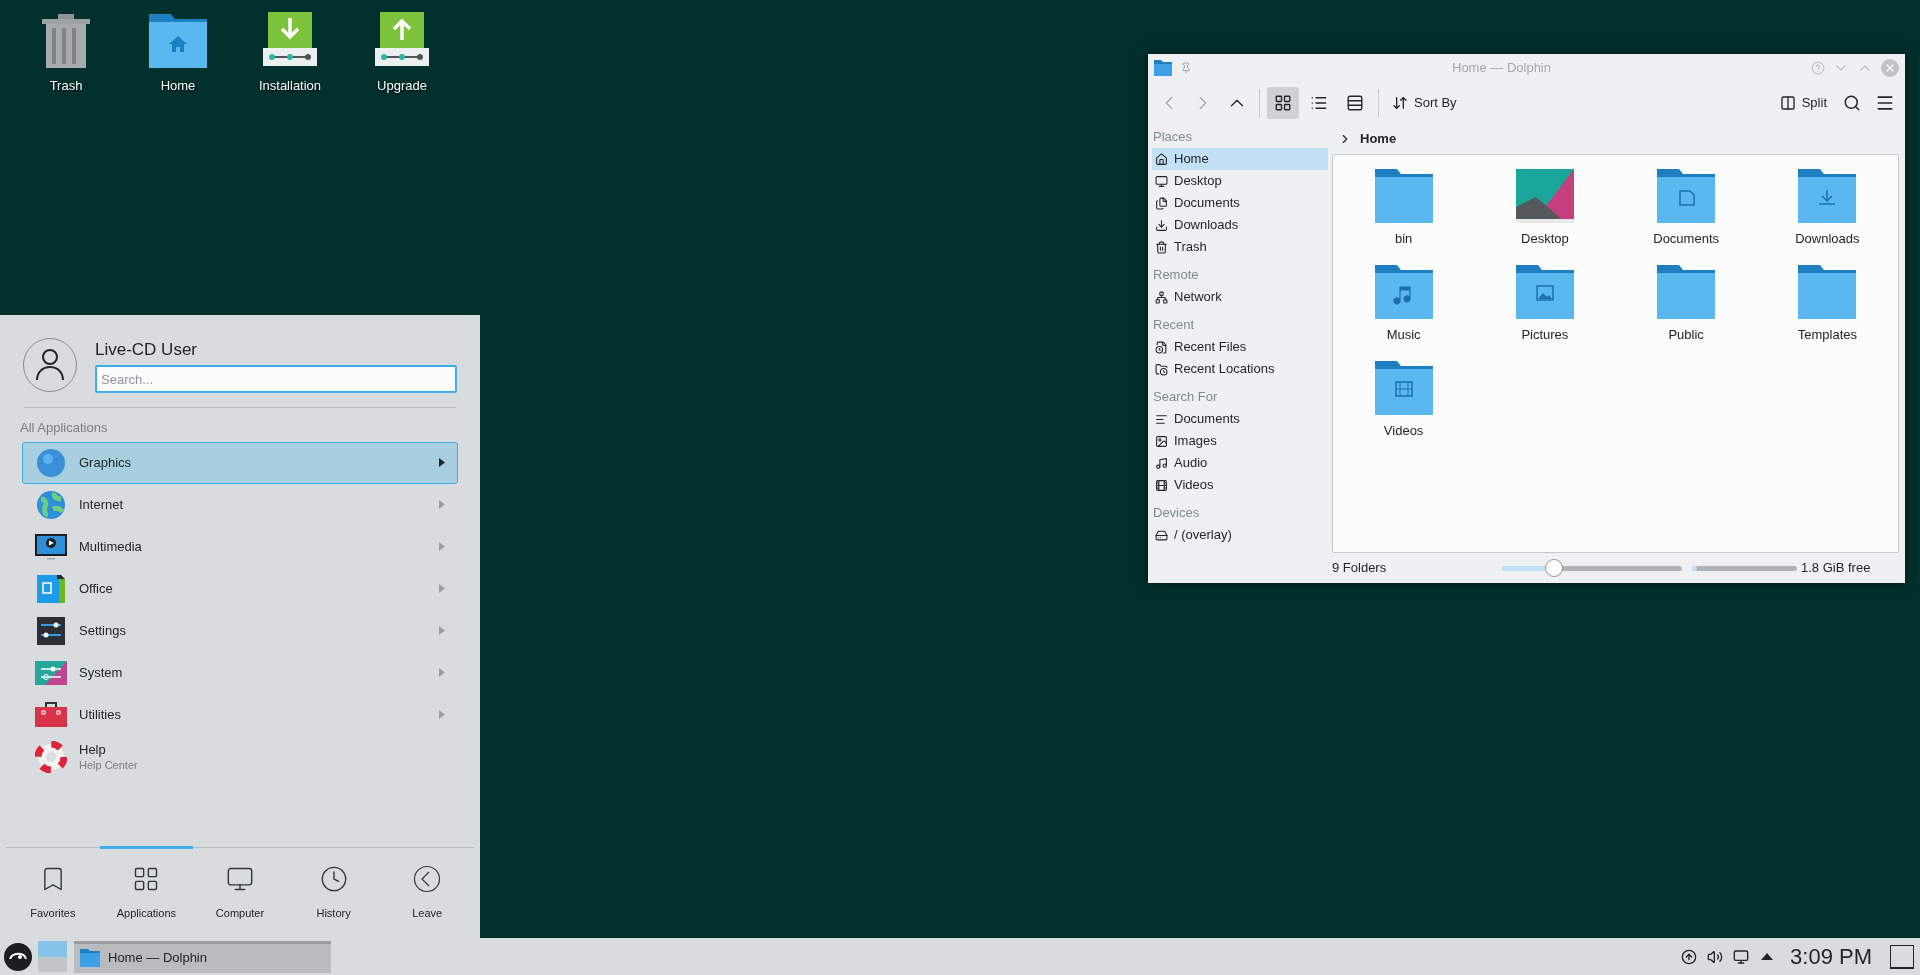  I want to click on menu-item: Help Help Center, so click(240, 756).